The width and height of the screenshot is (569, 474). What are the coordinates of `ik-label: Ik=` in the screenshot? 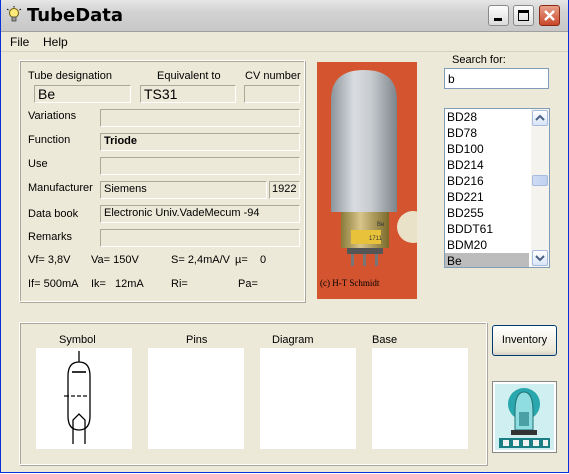 It's located at (98, 284).